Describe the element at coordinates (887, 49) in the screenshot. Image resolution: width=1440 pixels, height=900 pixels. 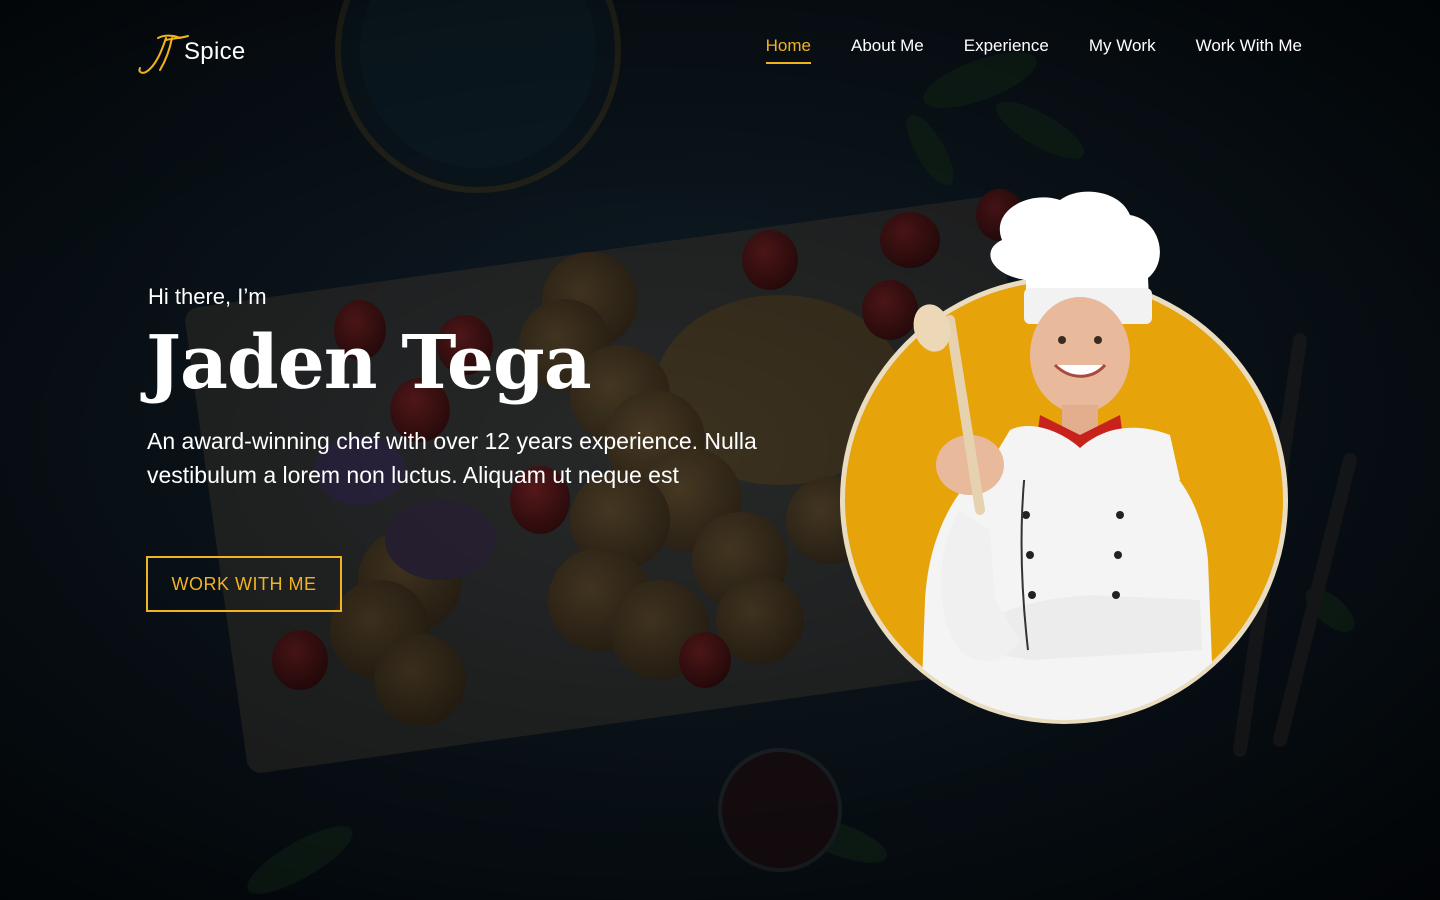
I see `nav-about-me: About Me` at that location.